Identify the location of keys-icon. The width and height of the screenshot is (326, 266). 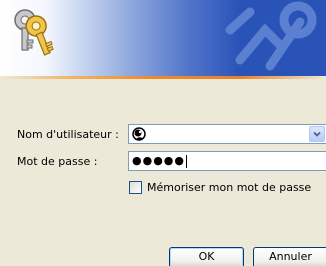
(34, 32).